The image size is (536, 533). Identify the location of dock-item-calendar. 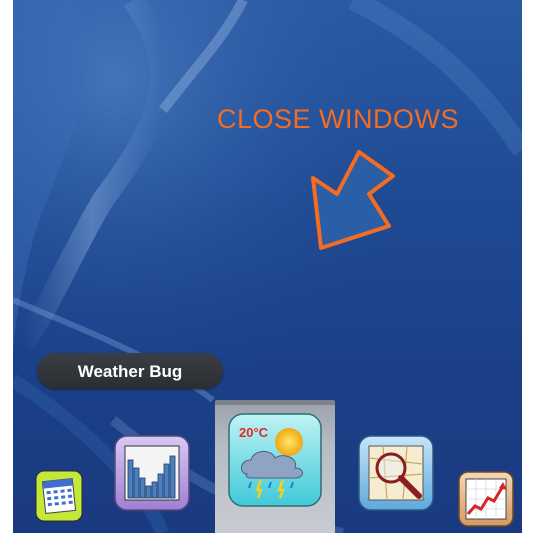
(59, 496).